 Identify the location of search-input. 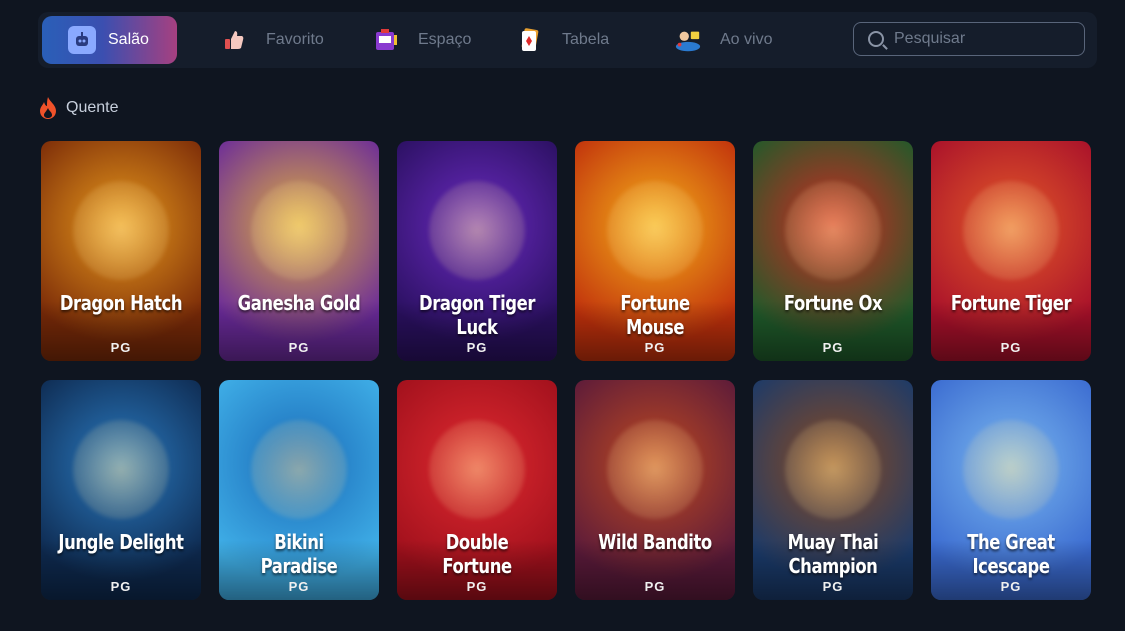
(979, 39).